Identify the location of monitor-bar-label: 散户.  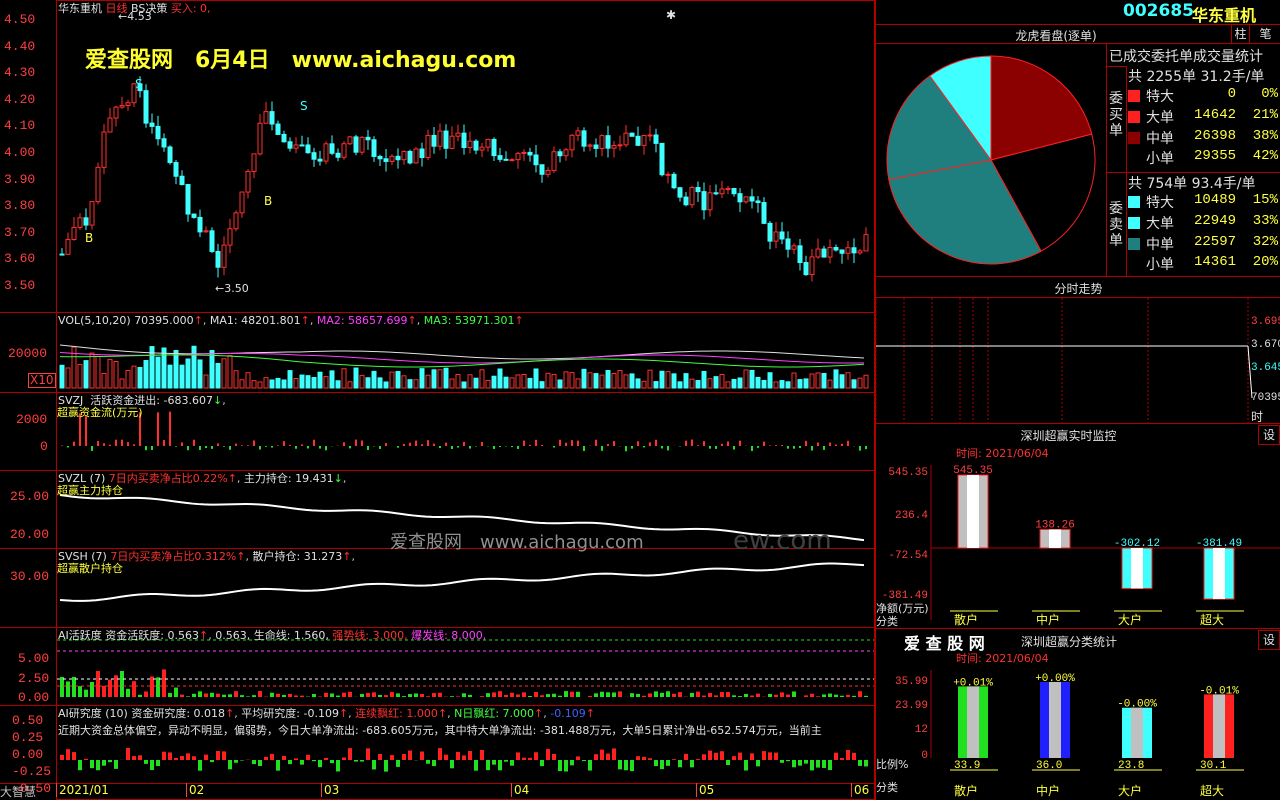
(966, 619).